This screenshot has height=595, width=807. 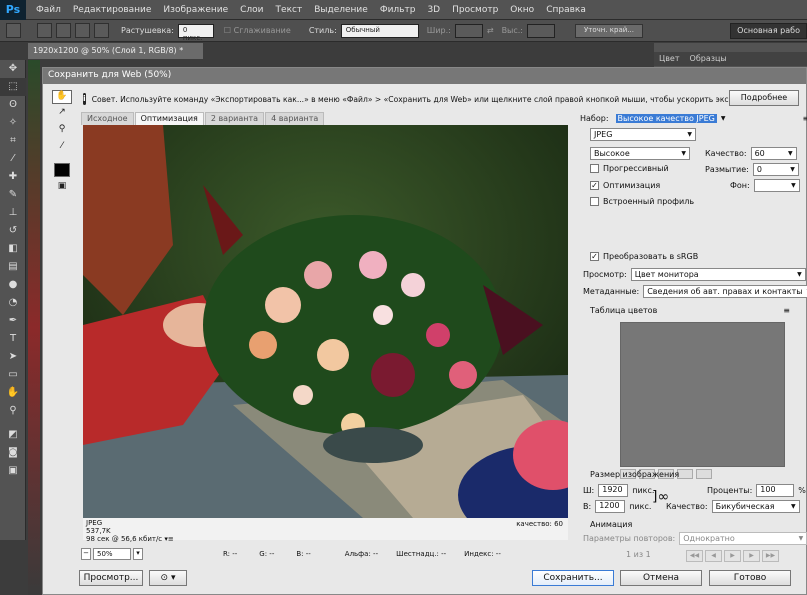 I want to click on intersect-selection-icon, so click(x=101, y=30).